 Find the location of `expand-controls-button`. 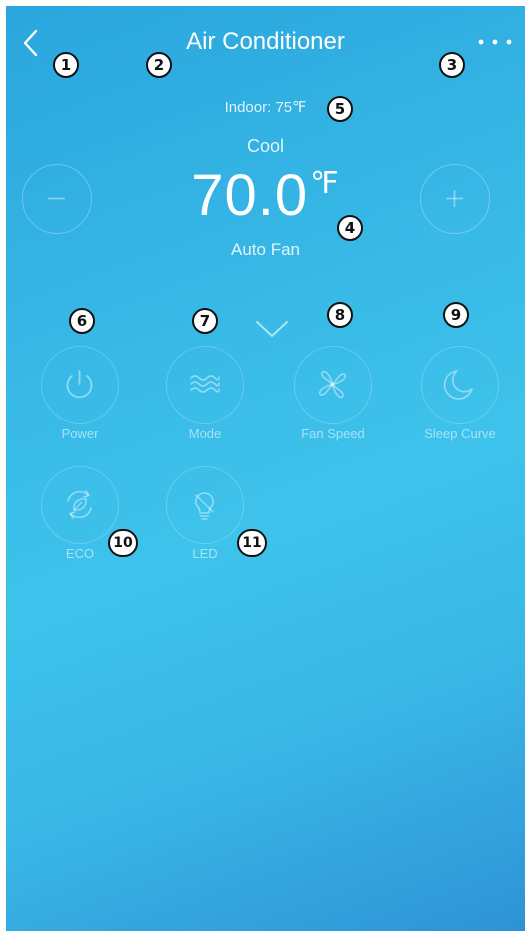

expand-controls-button is located at coordinates (272, 329).